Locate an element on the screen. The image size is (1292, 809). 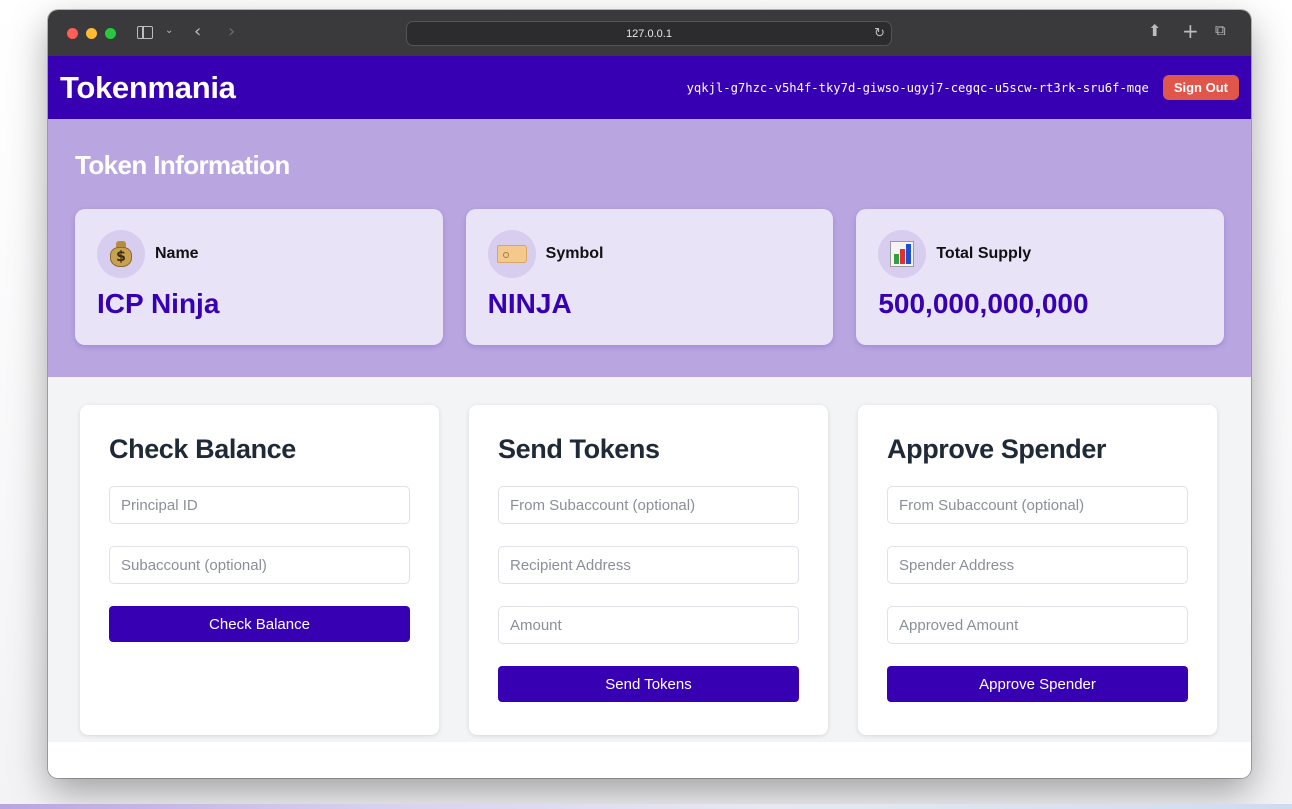
minimize-window-button is located at coordinates (91, 33).